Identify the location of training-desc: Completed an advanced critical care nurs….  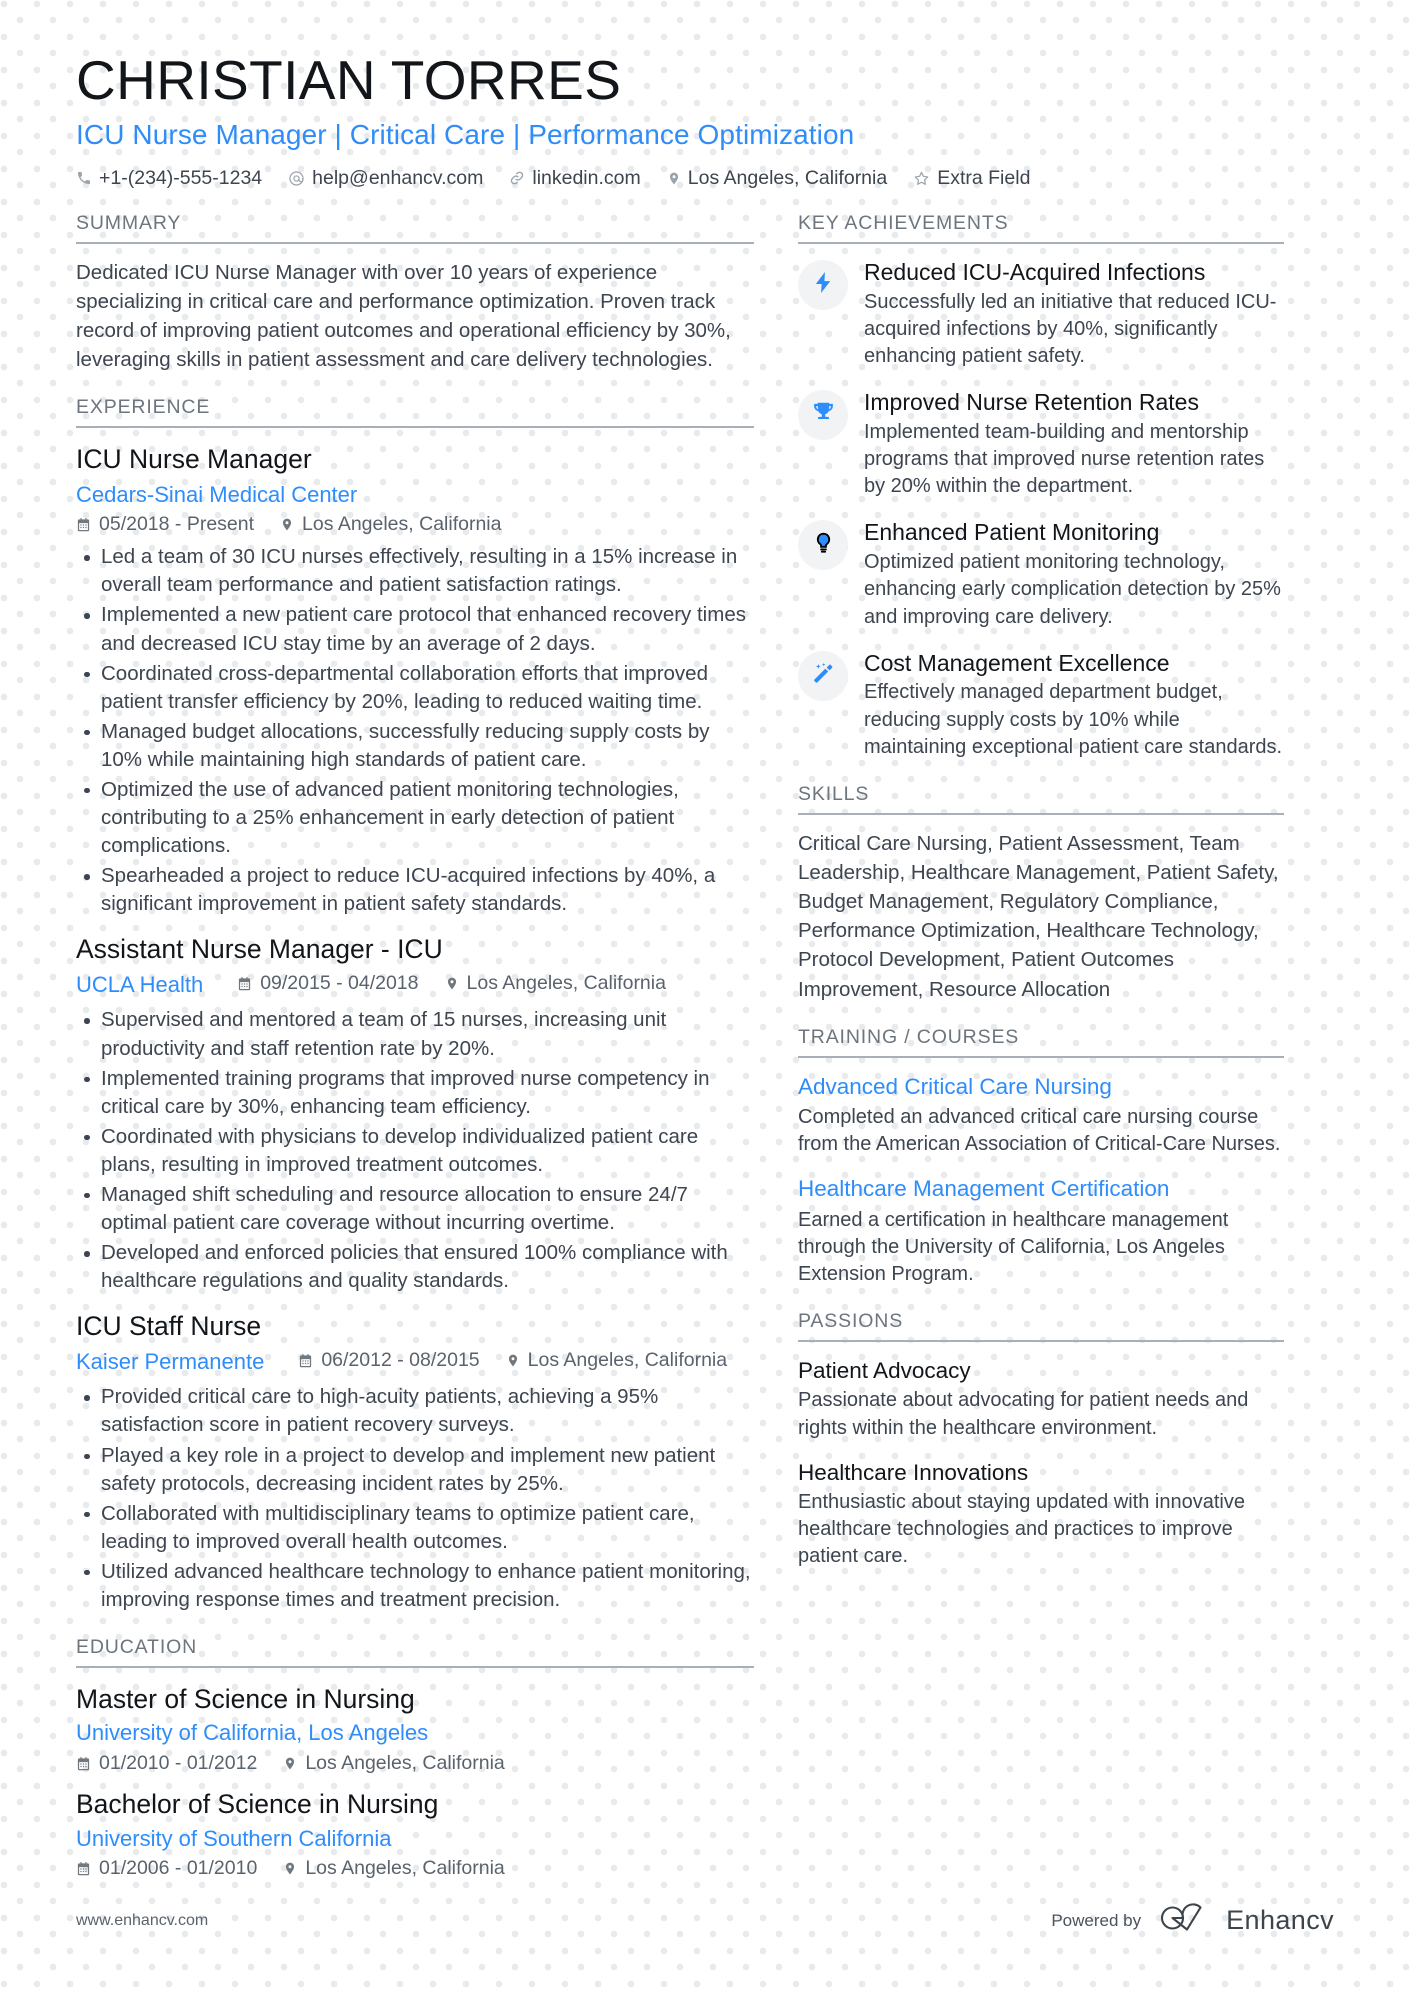
(1039, 1130).